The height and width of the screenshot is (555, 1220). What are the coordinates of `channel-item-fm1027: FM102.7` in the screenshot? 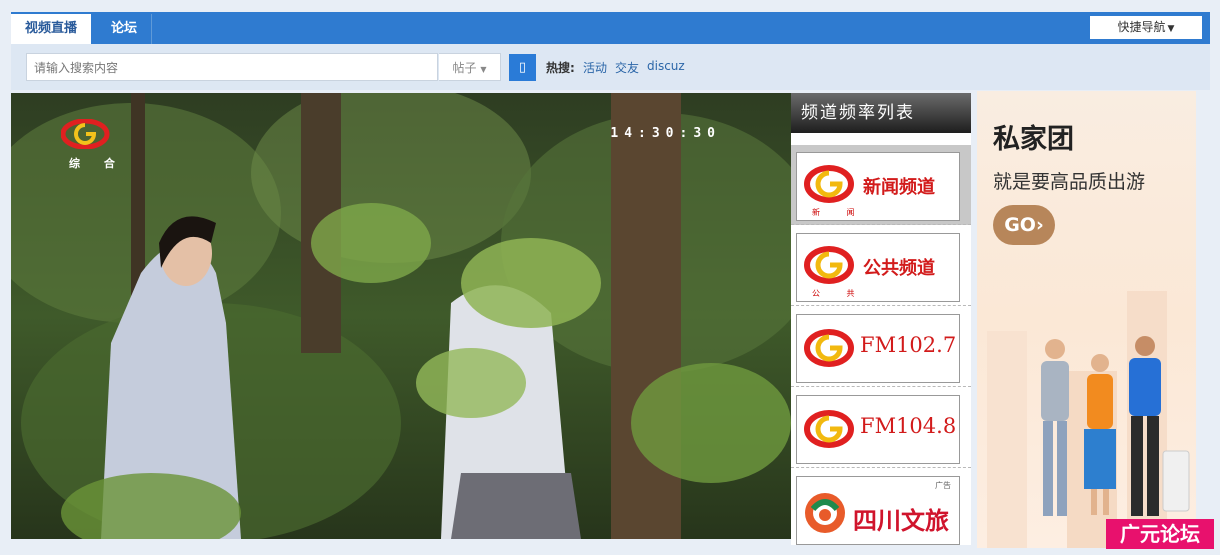 It's located at (881, 347).